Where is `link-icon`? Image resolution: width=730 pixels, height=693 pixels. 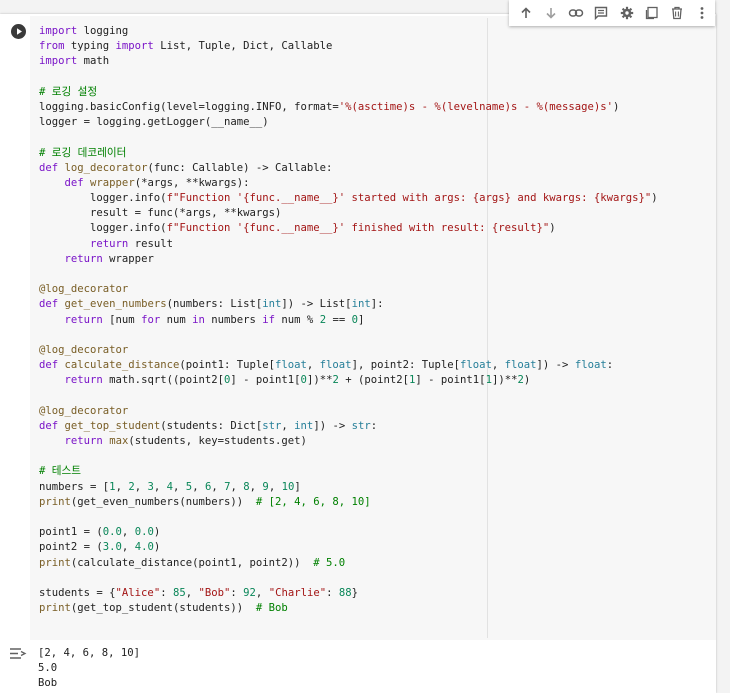 link-icon is located at coordinates (576, 13).